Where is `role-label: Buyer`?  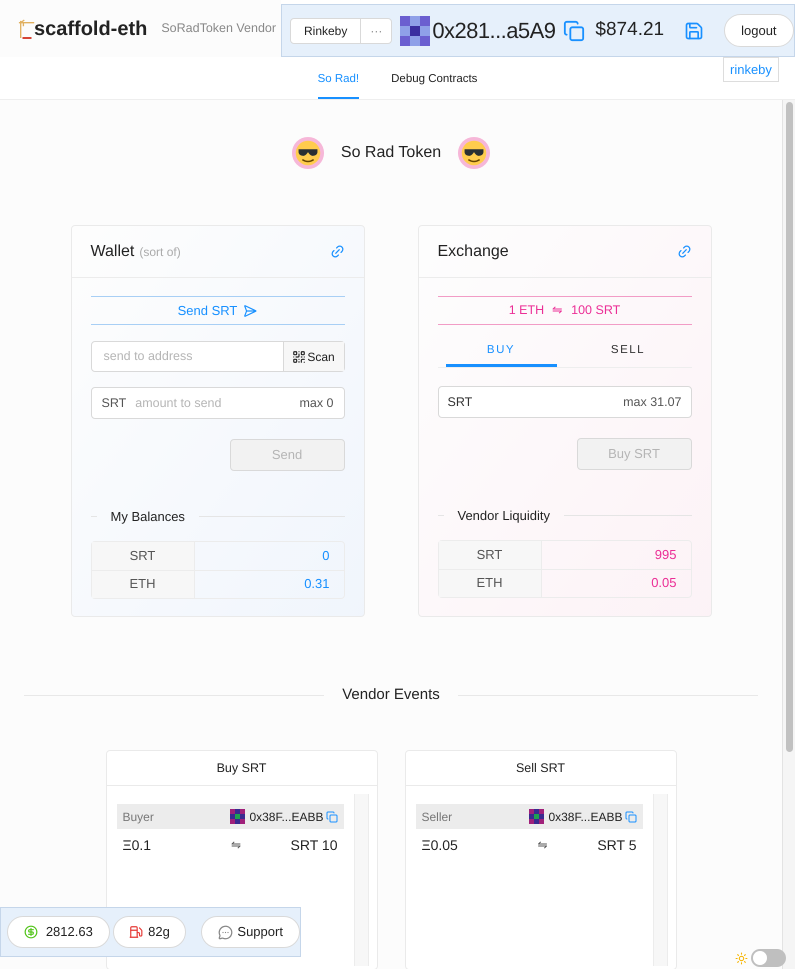 role-label: Buyer is located at coordinates (138, 817).